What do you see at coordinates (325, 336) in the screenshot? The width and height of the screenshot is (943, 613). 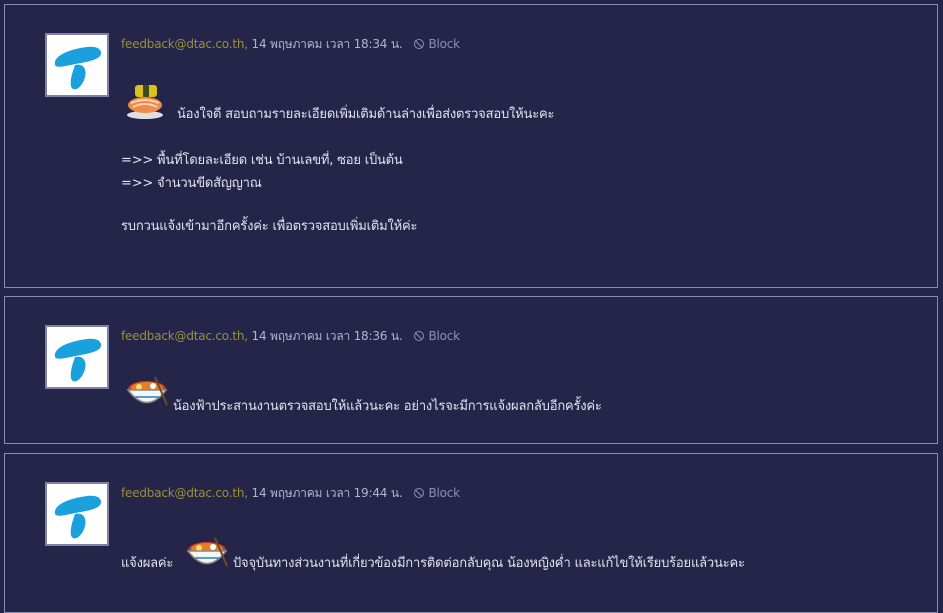 I see `post-date: 14 พฤษภาคม เวลา 18:36 น.` at bounding box center [325, 336].